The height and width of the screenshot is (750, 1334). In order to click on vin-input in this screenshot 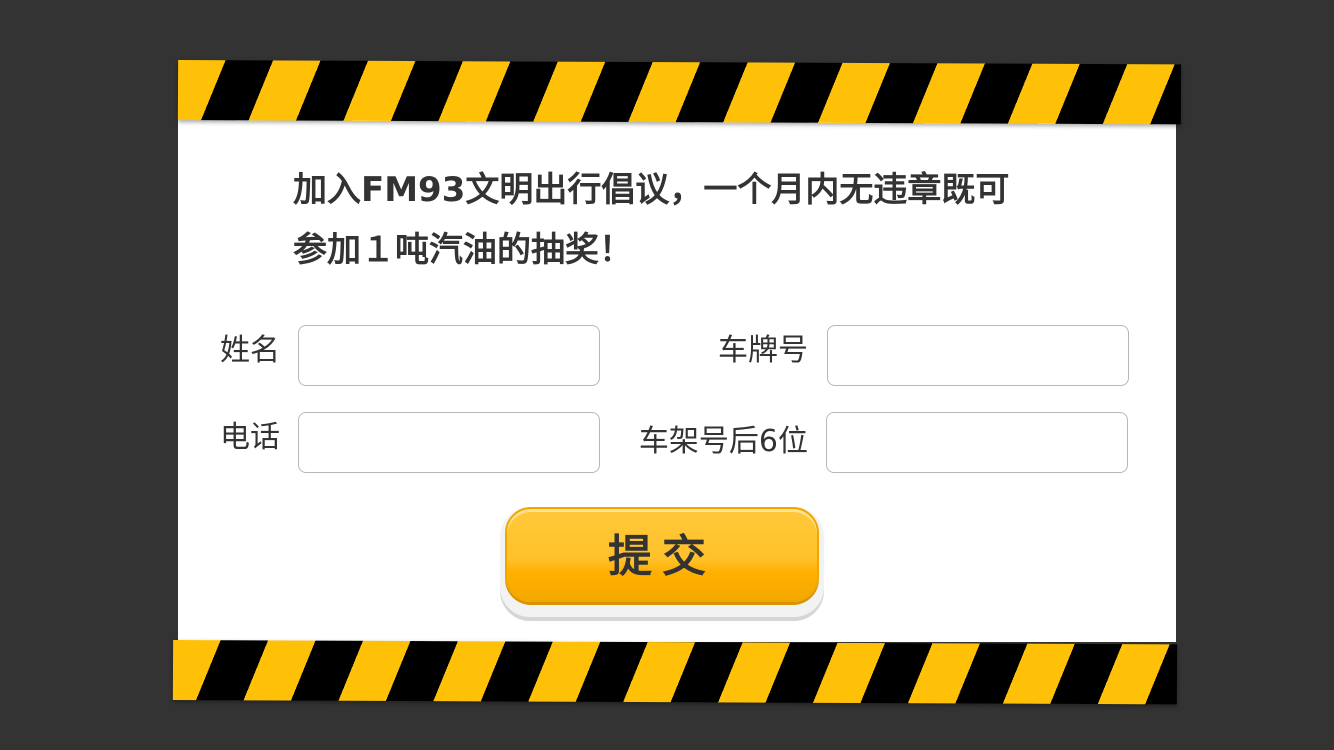, I will do `click(977, 442)`.